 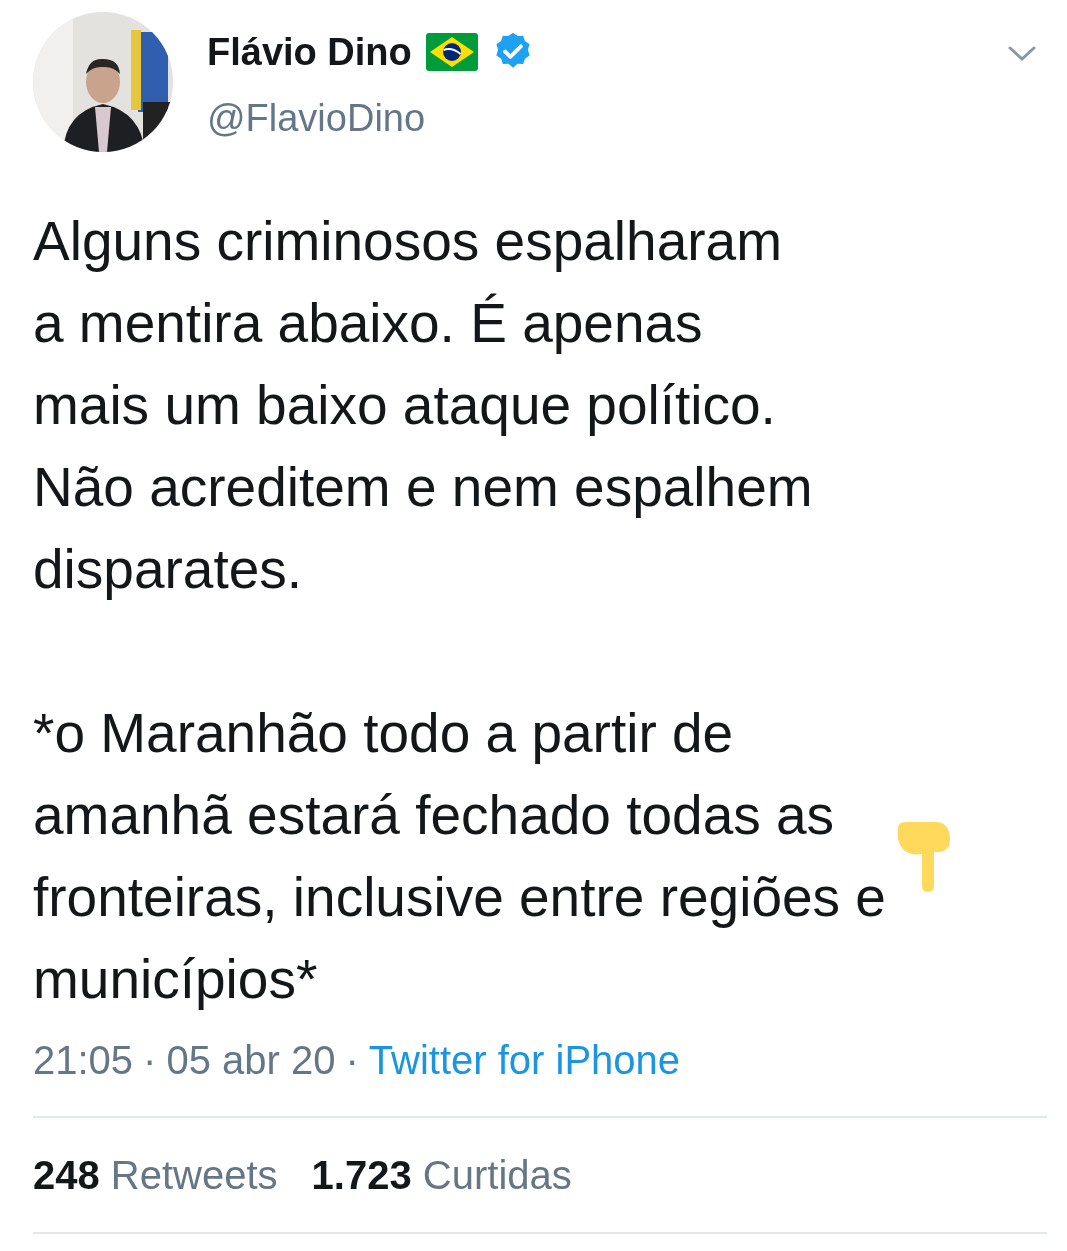 What do you see at coordinates (441, 1175) in the screenshot?
I see `stat-count: 1.723 Curtidas` at bounding box center [441, 1175].